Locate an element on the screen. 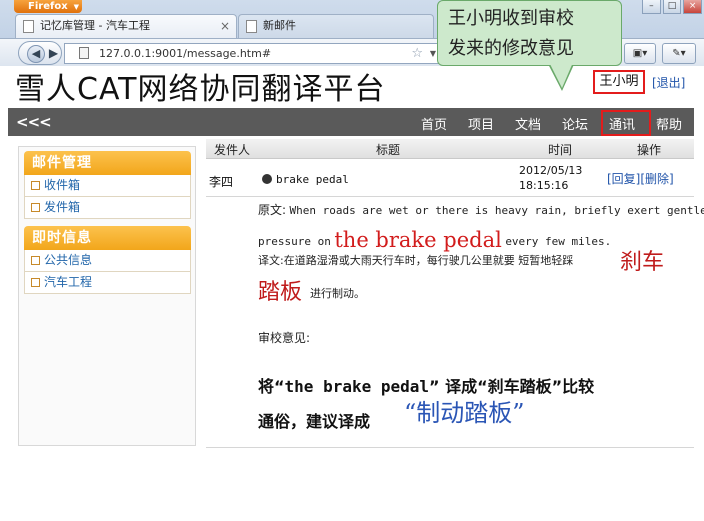  col-sender: 发件人 is located at coordinates (232, 150).